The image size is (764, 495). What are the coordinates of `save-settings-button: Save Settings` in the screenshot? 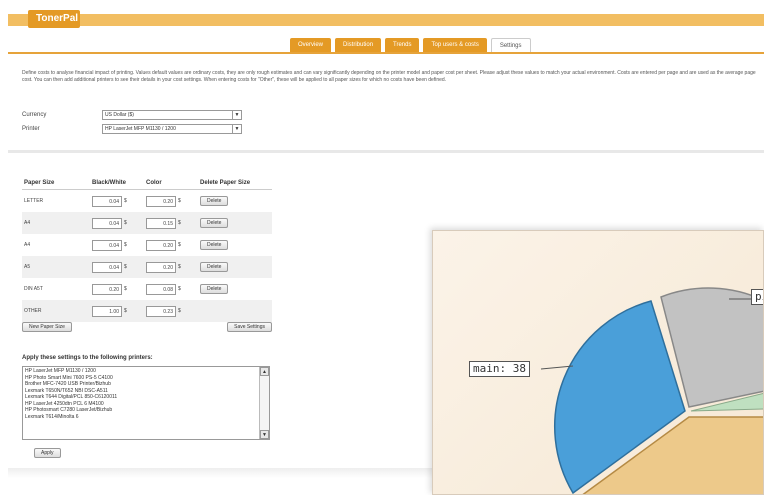 It's located at (249, 327).